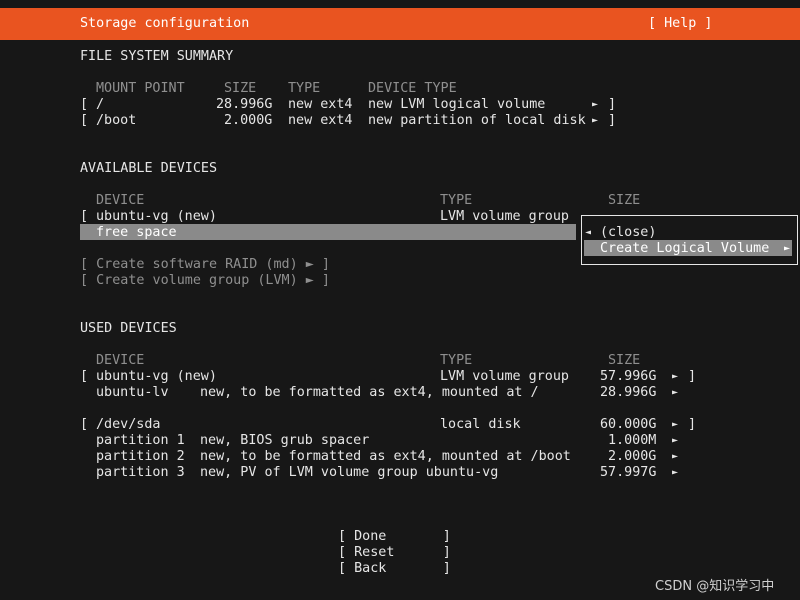  Describe the element at coordinates (628, 424) in the screenshot. I see `used-size: 60.000G` at that location.